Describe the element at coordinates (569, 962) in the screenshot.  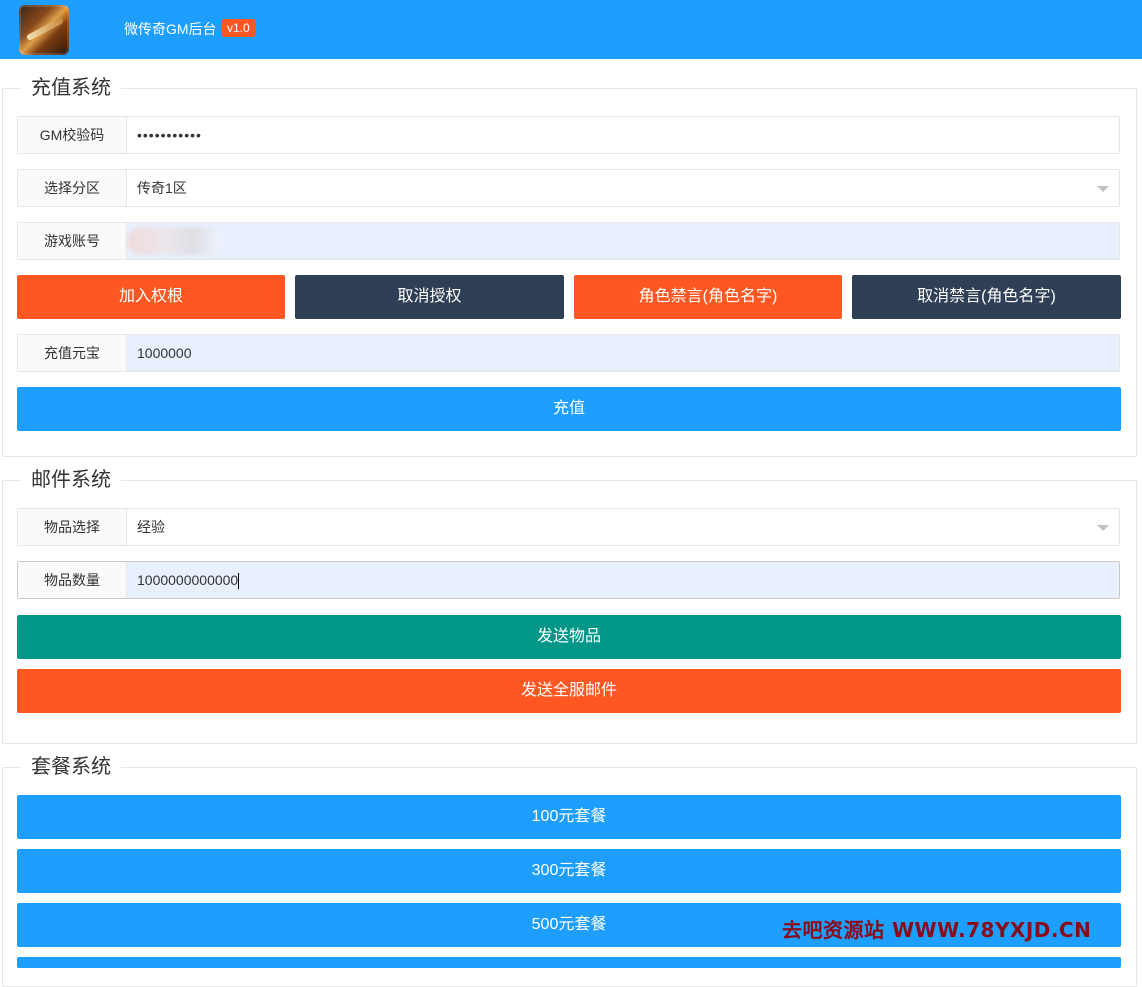
I see `package-next-button-partial` at that location.